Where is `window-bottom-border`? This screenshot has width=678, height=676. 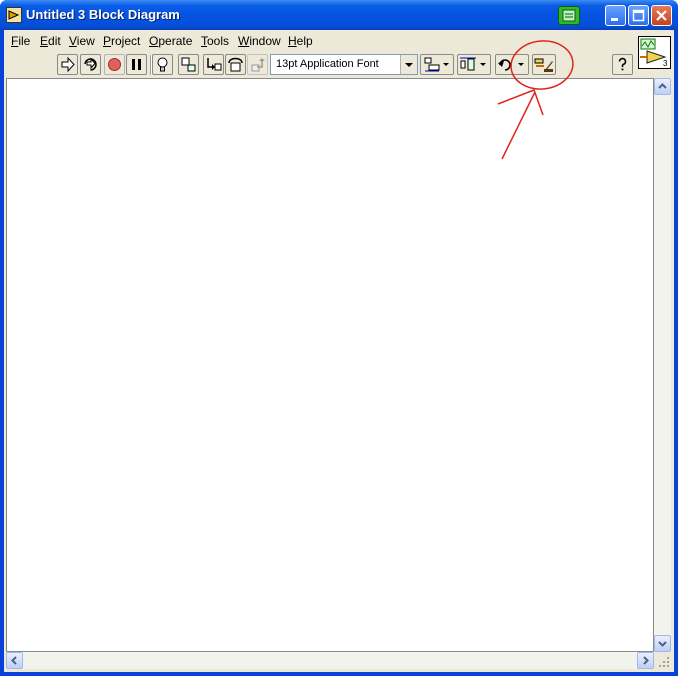
window-bottom-border is located at coordinates (339, 674).